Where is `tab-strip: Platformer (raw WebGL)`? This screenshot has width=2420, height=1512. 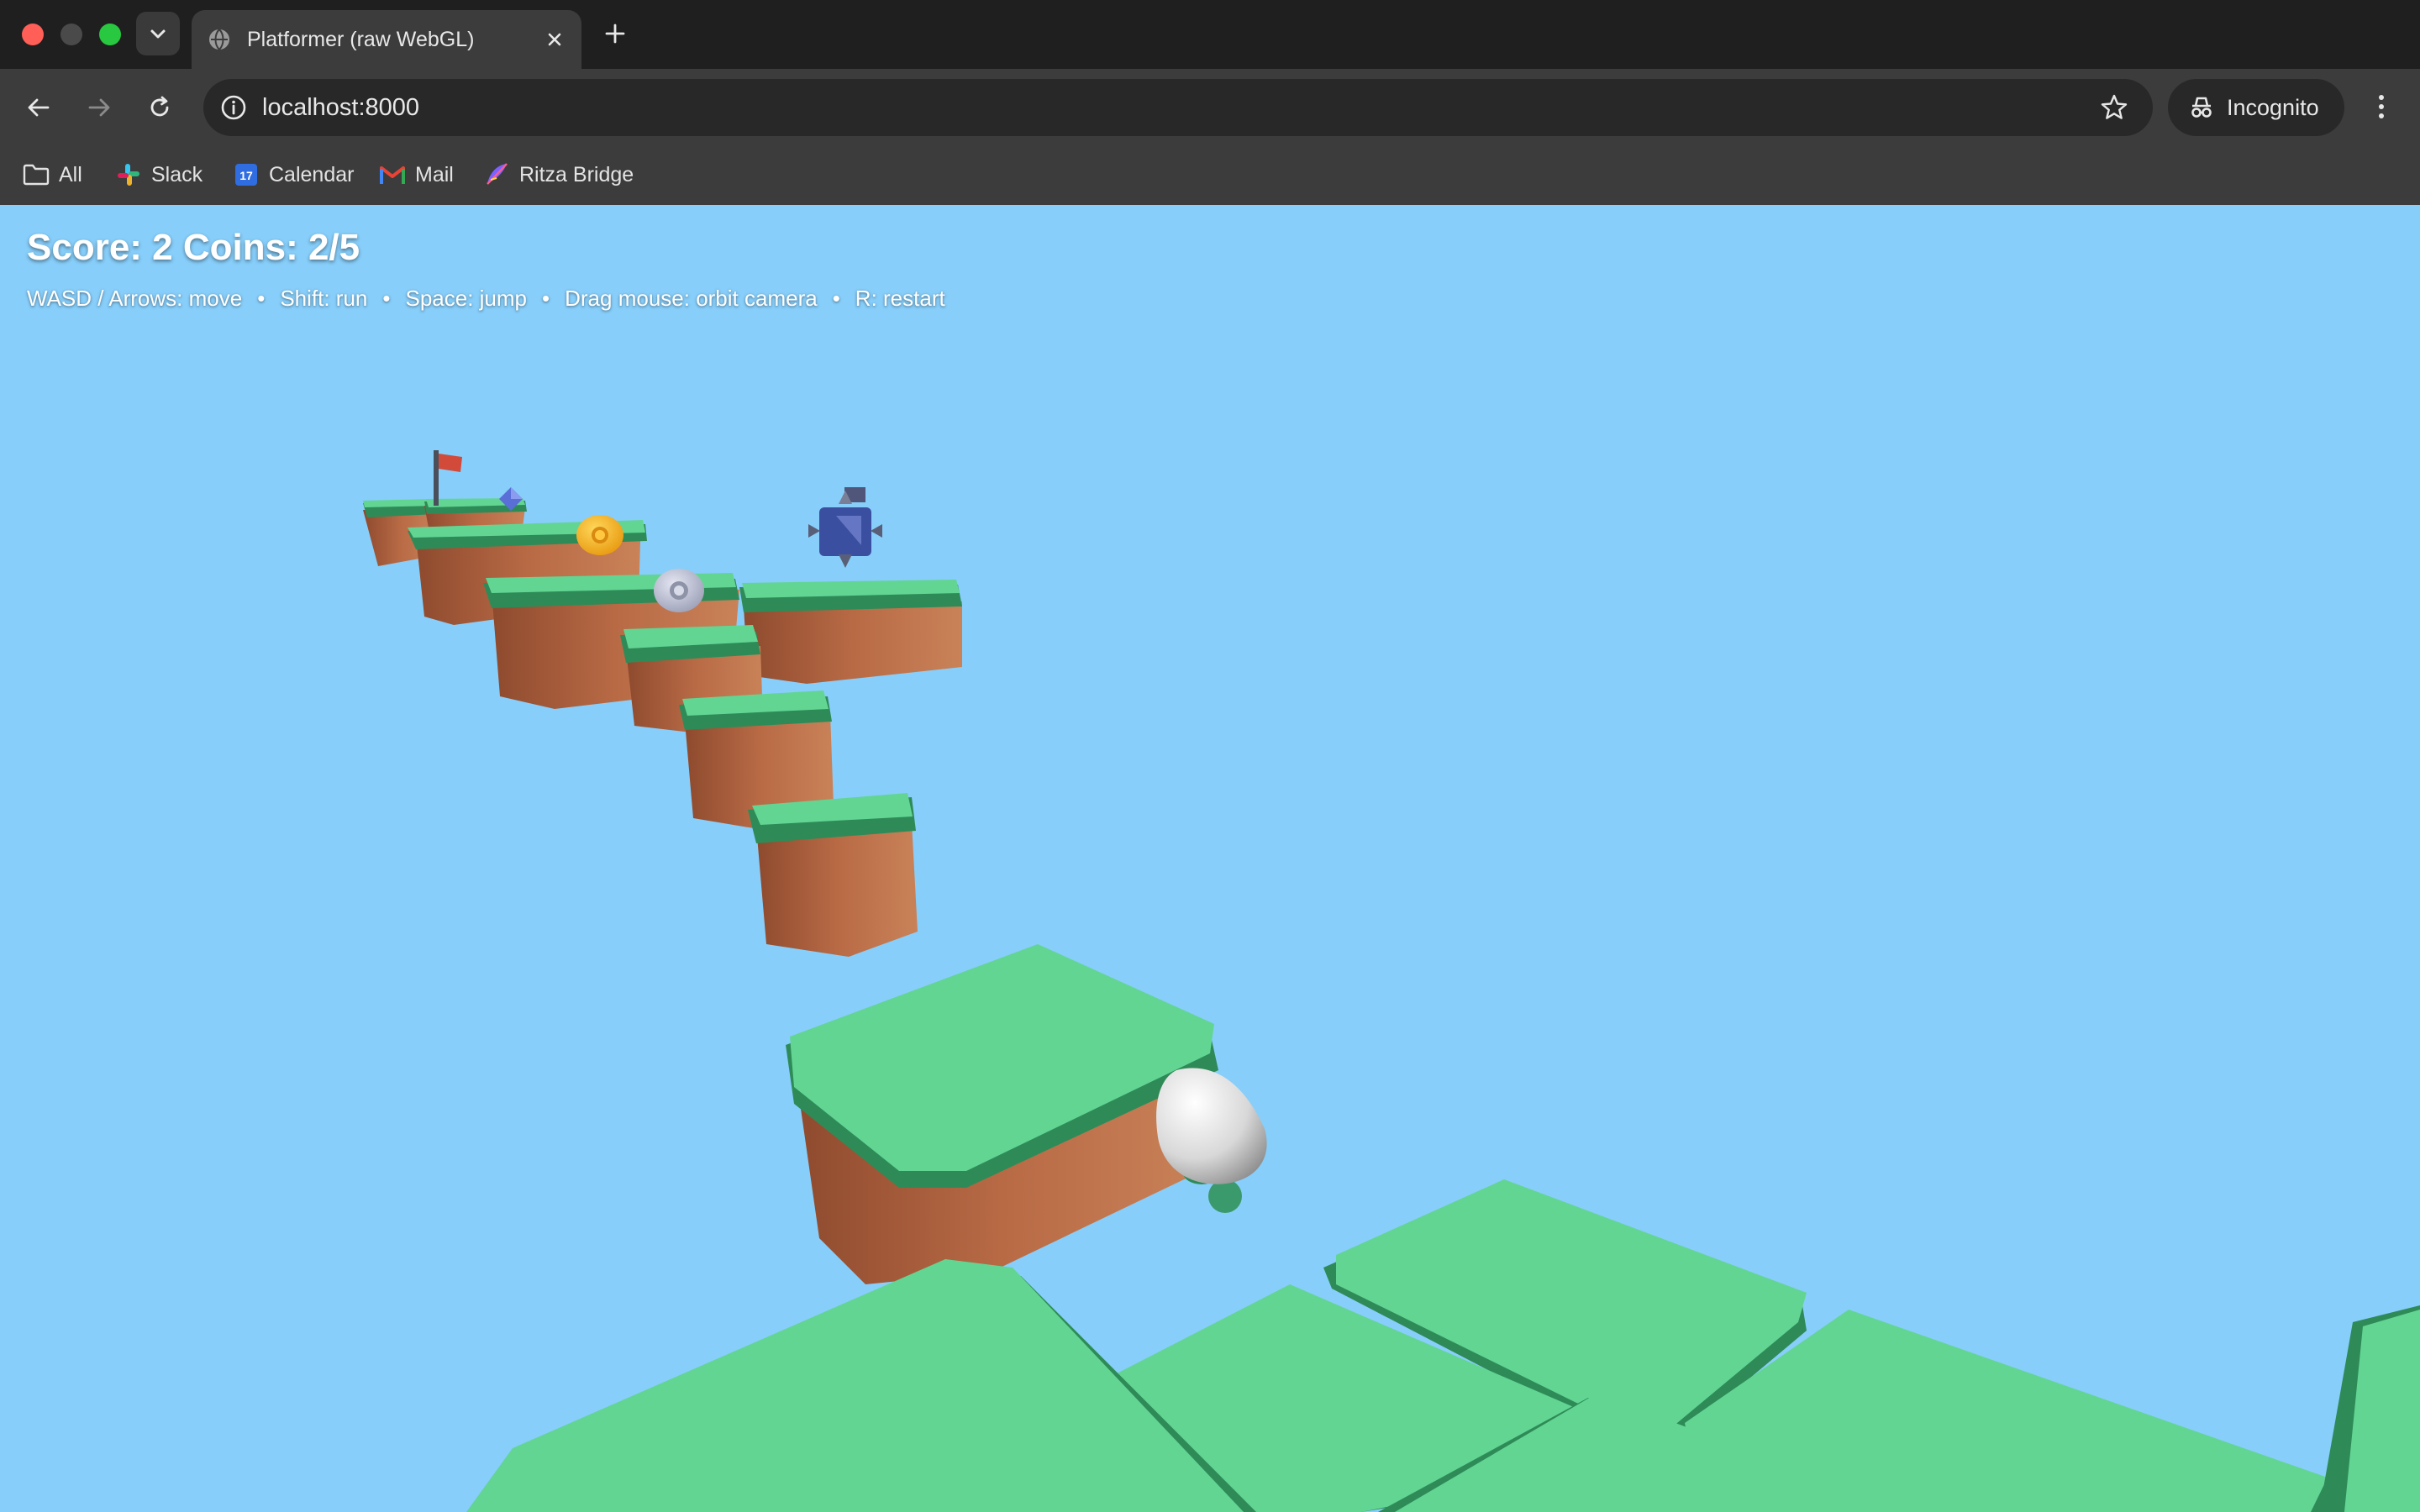
tab-strip: Platformer (raw WebGL) is located at coordinates (1210, 34).